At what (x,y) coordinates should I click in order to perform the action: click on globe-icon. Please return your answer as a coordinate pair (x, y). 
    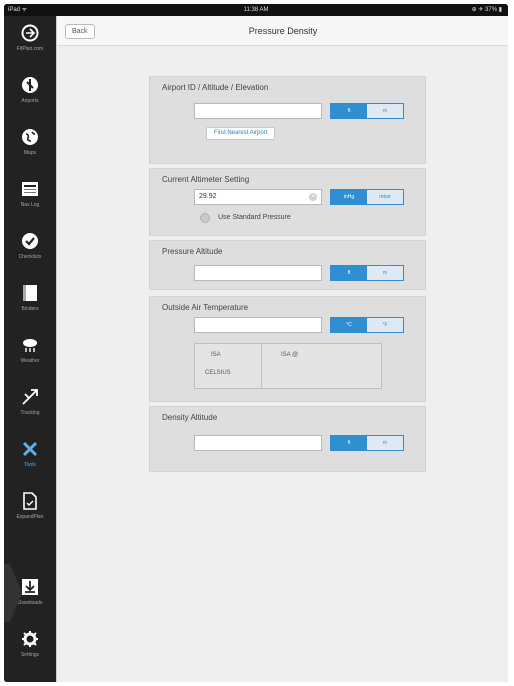
    Looking at the image, I should click on (30, 137).